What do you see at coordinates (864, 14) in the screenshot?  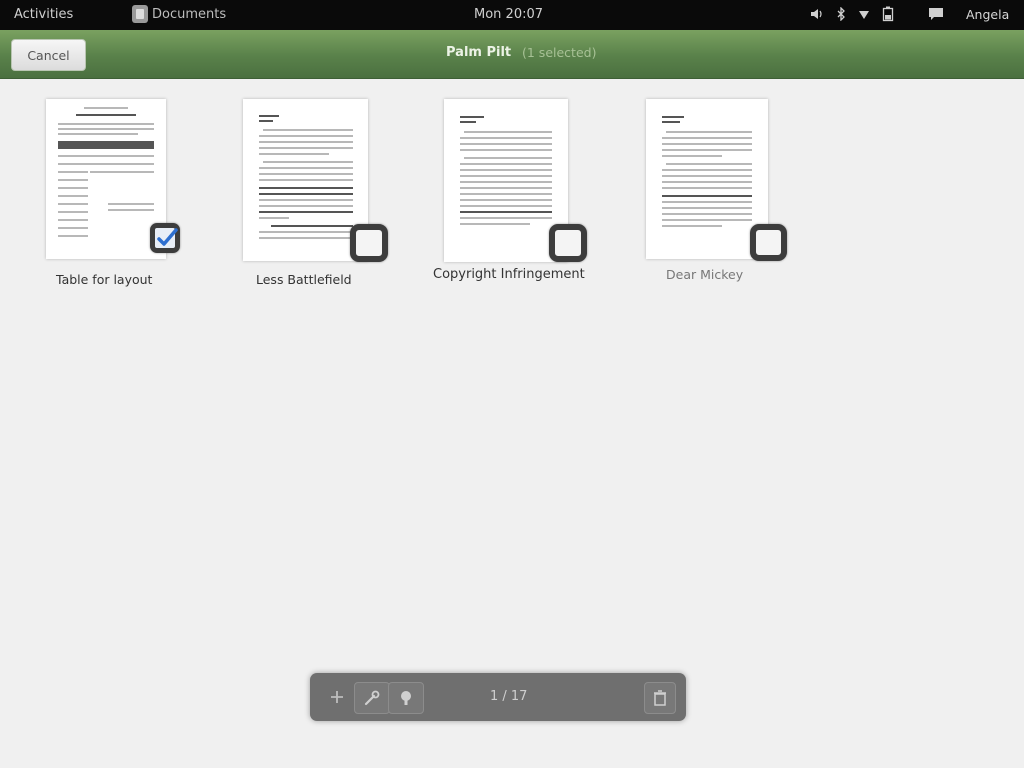 I see `network-icon` at bounding box center [864, 14].